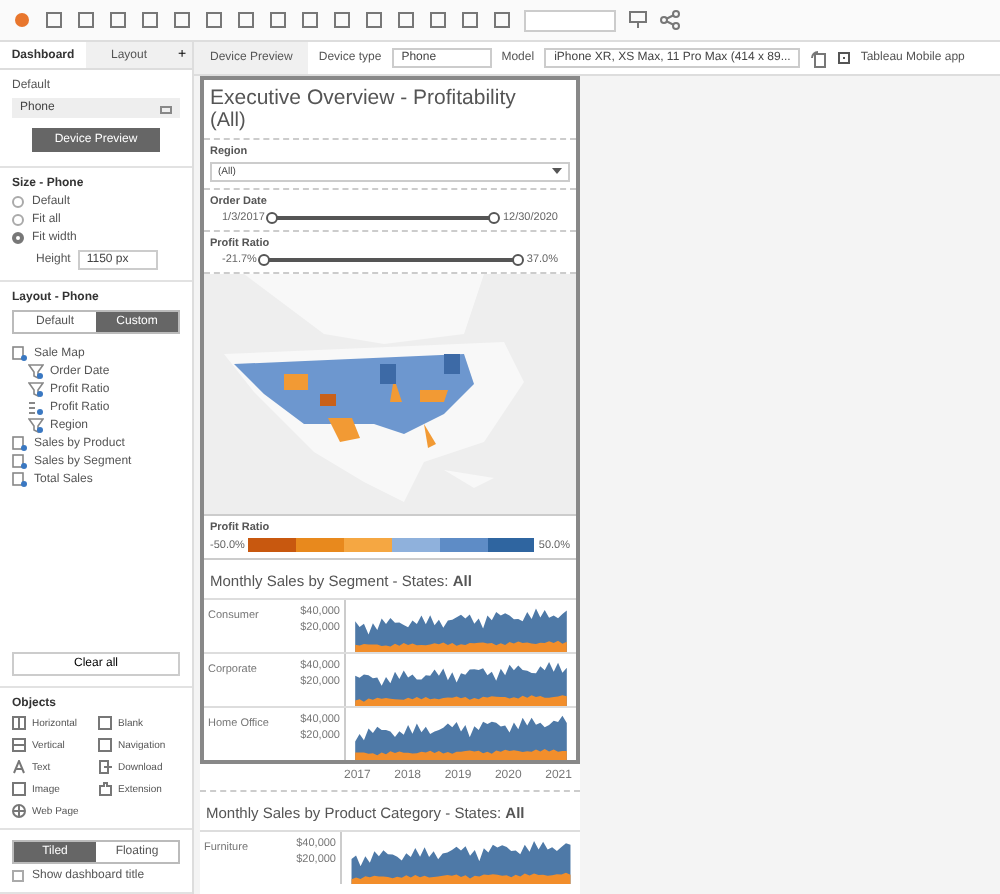  Describe the element at coordinates (105, 767) in the screenshot. I see `download-icon` at that location.